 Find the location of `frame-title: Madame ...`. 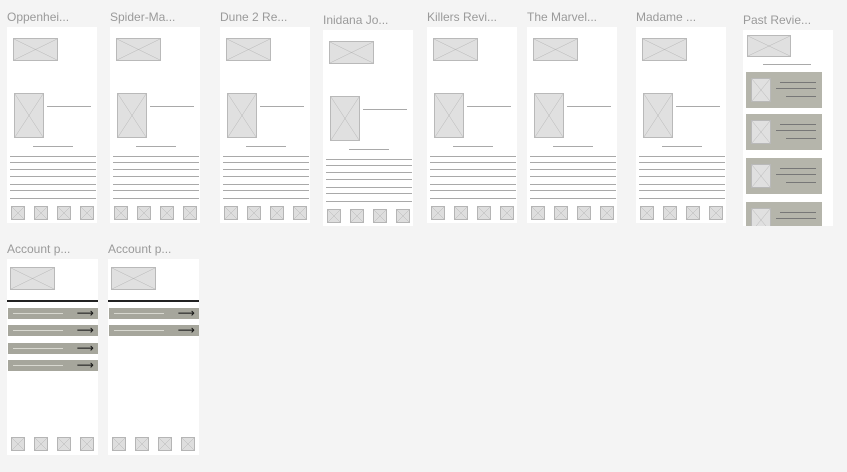

frame-title: Madame ... is located at coordinates (666, 17).